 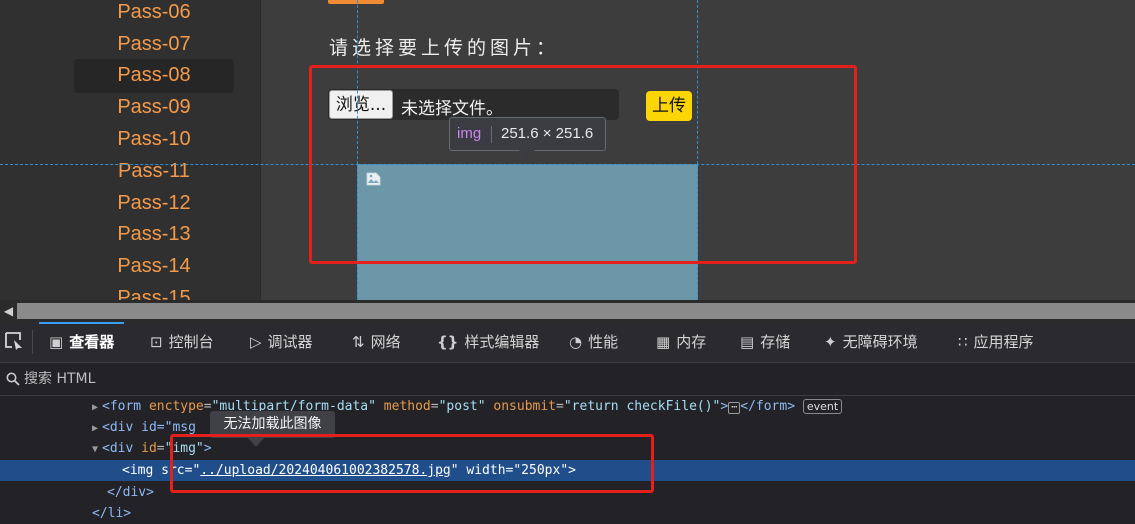 I want to click on network-icon: ⇅, so click(x=358, y=342).